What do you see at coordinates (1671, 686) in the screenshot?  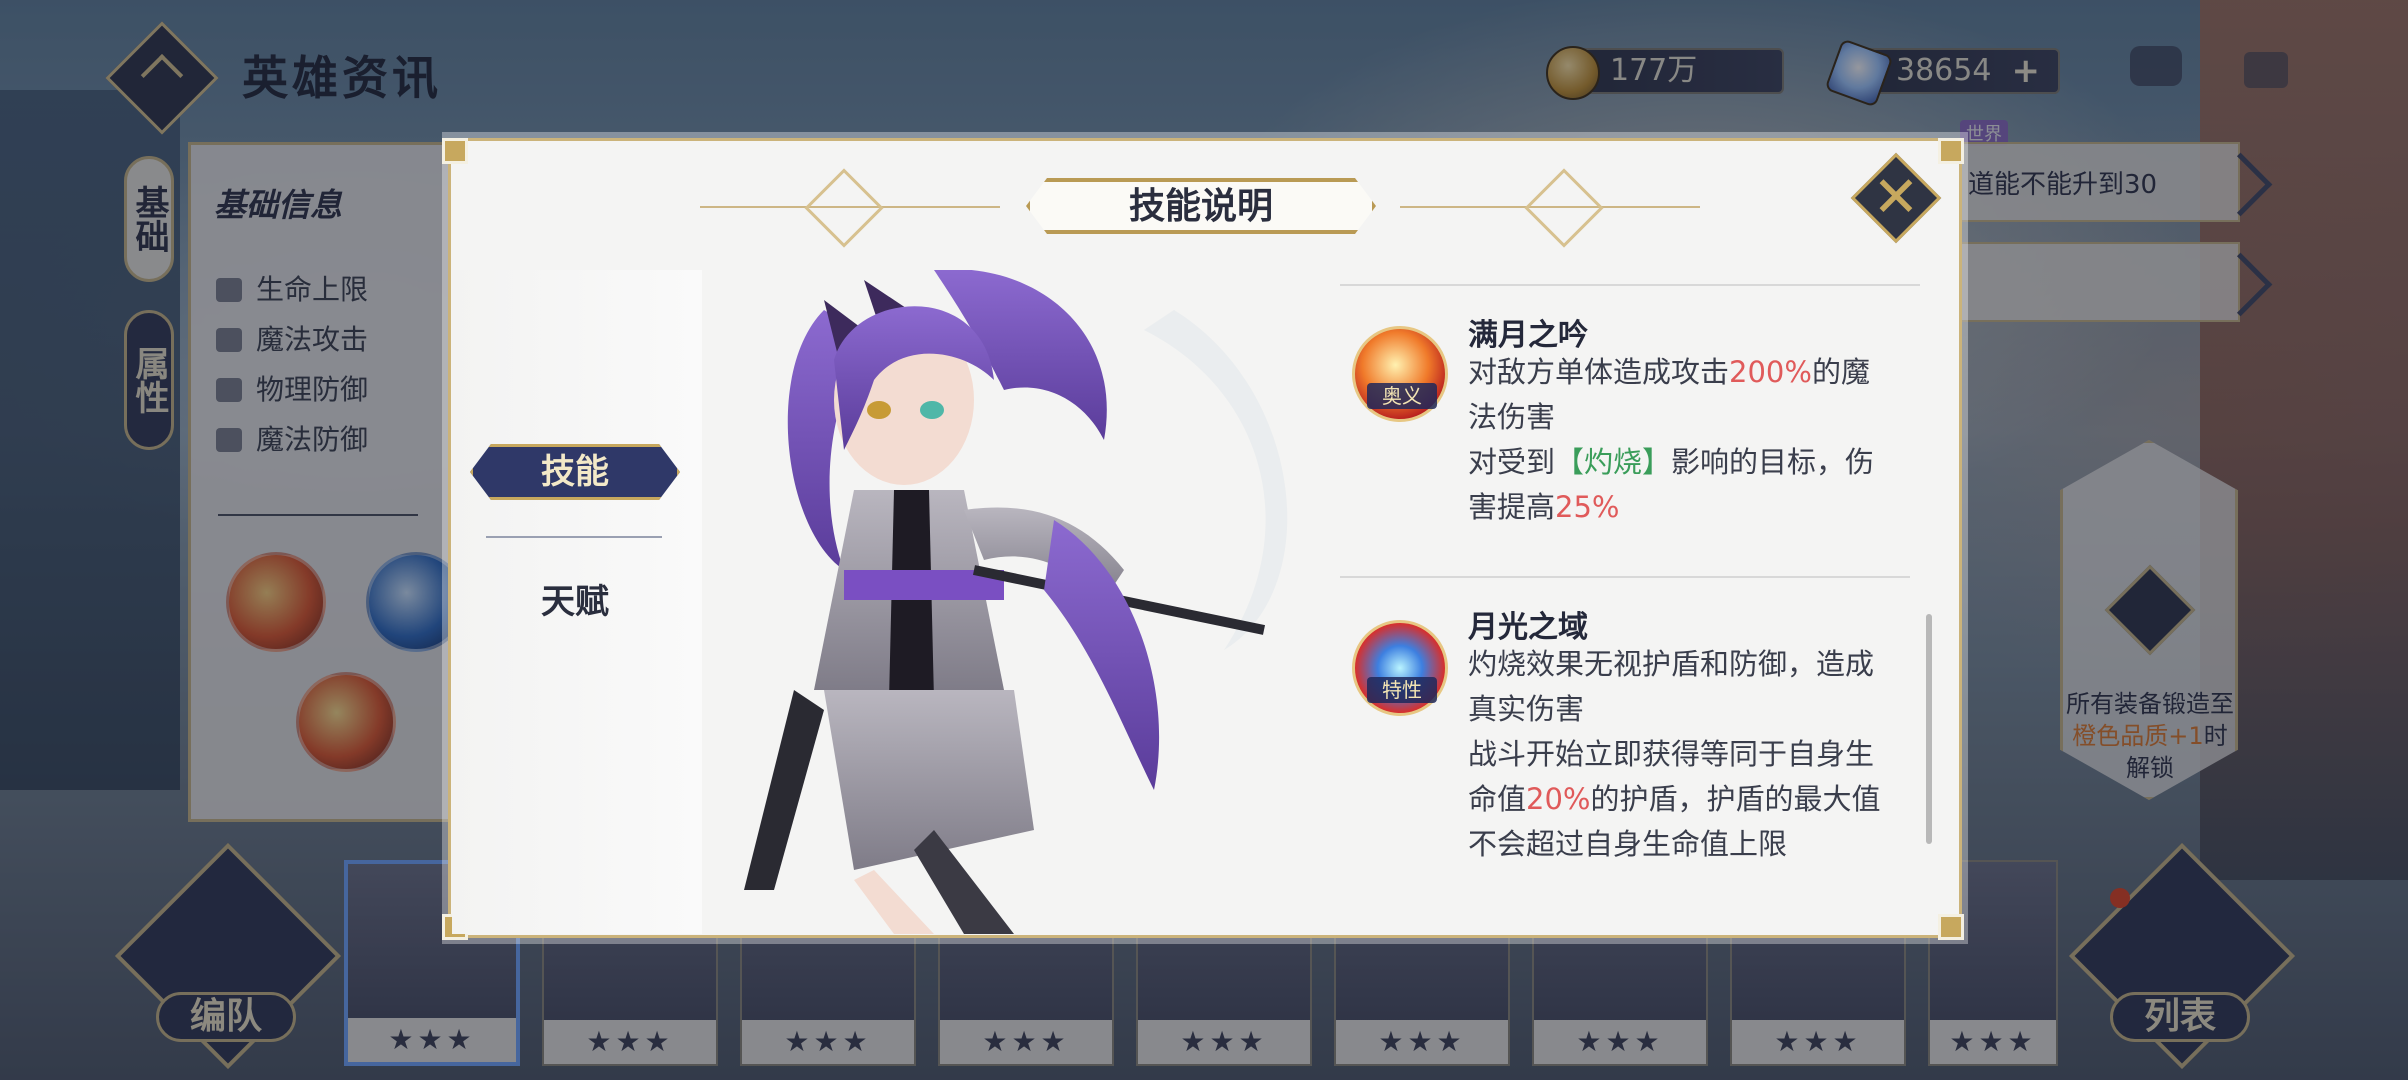 I see `desc-text: 灼烧效果无视护盾和防御，造成真实伤害` at bounding box center [1671, 686].